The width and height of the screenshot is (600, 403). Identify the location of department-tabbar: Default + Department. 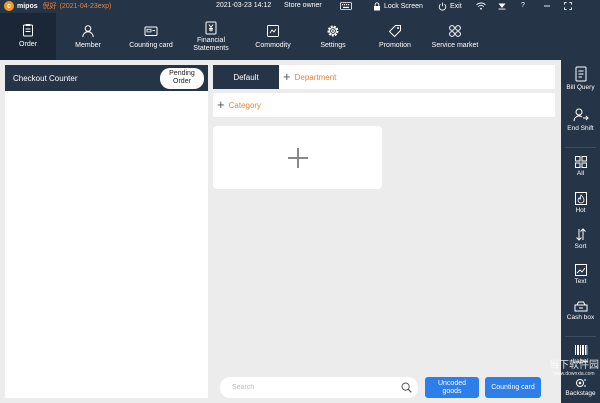
(384, 77).